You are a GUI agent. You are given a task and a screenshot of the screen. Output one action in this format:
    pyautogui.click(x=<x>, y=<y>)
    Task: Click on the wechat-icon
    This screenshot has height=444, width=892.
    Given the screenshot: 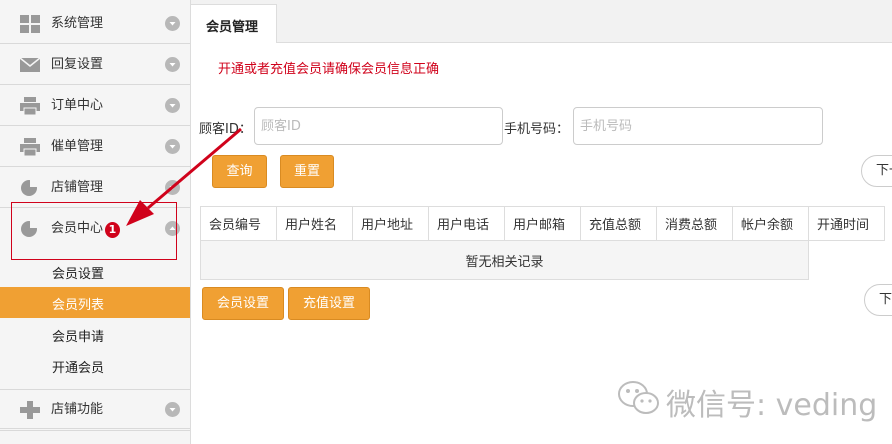 What is the action you would take?
    pyautogui.click(x=638, y=397)
    